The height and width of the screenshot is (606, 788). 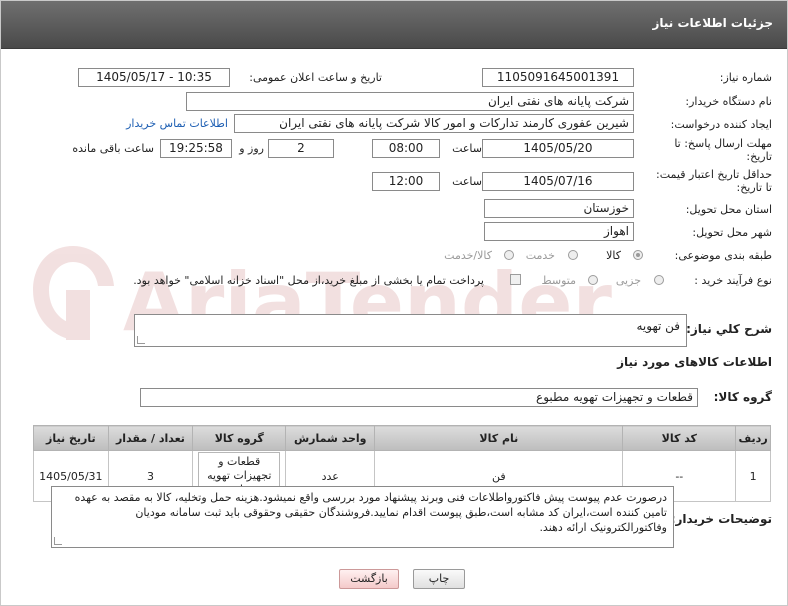 I want to click on back-button: بازگشت, so click(x=369, y=579).